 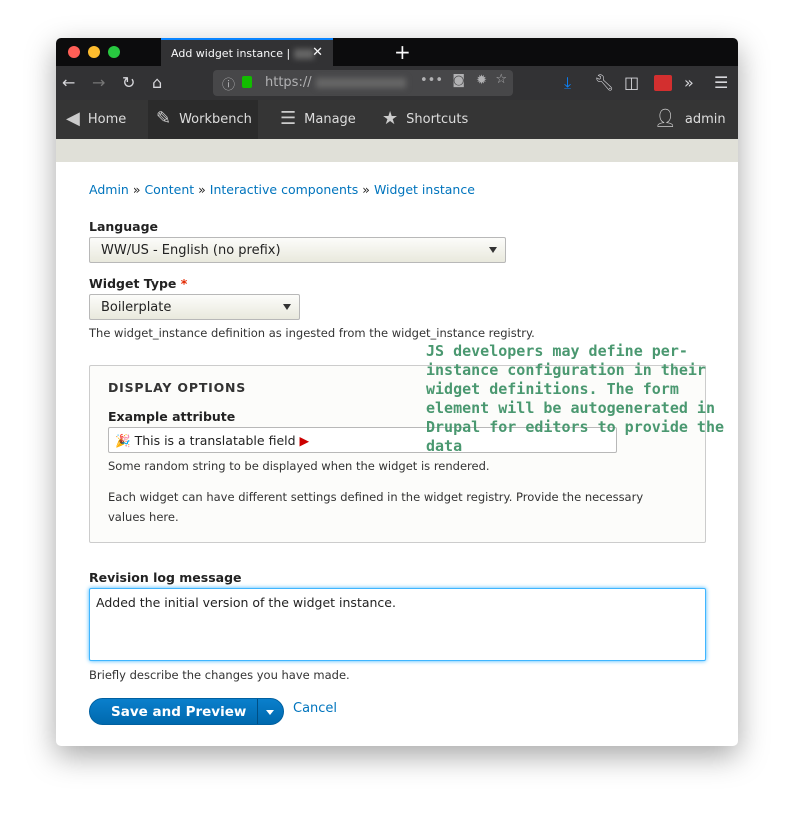 I want to click on fieldset-title: DISPLAY OPTIONS, so click(x=177, y=387).